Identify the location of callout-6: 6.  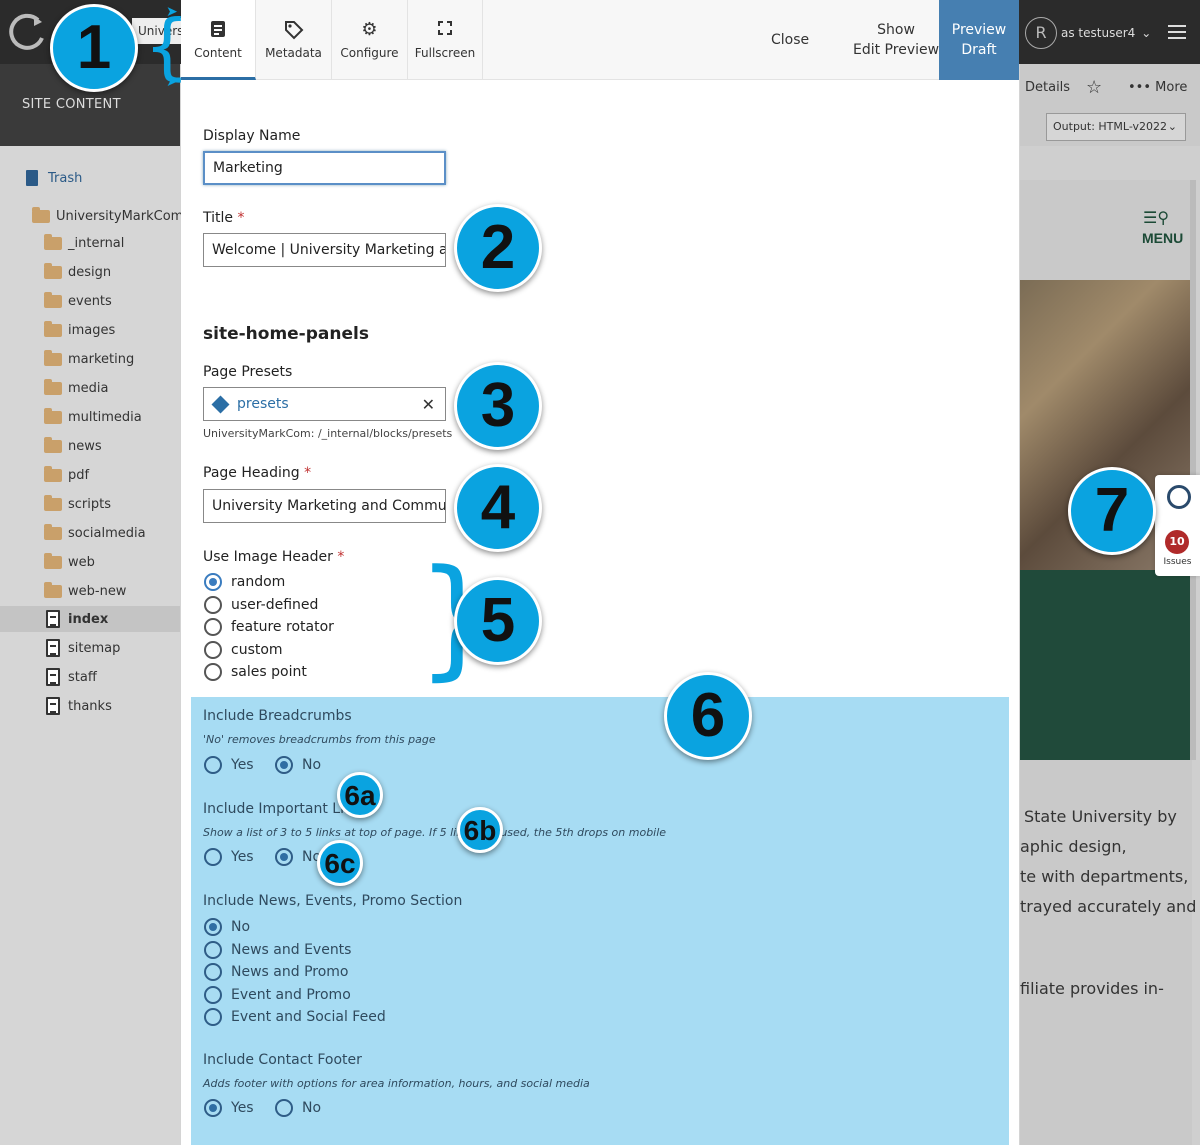
(708, 716).